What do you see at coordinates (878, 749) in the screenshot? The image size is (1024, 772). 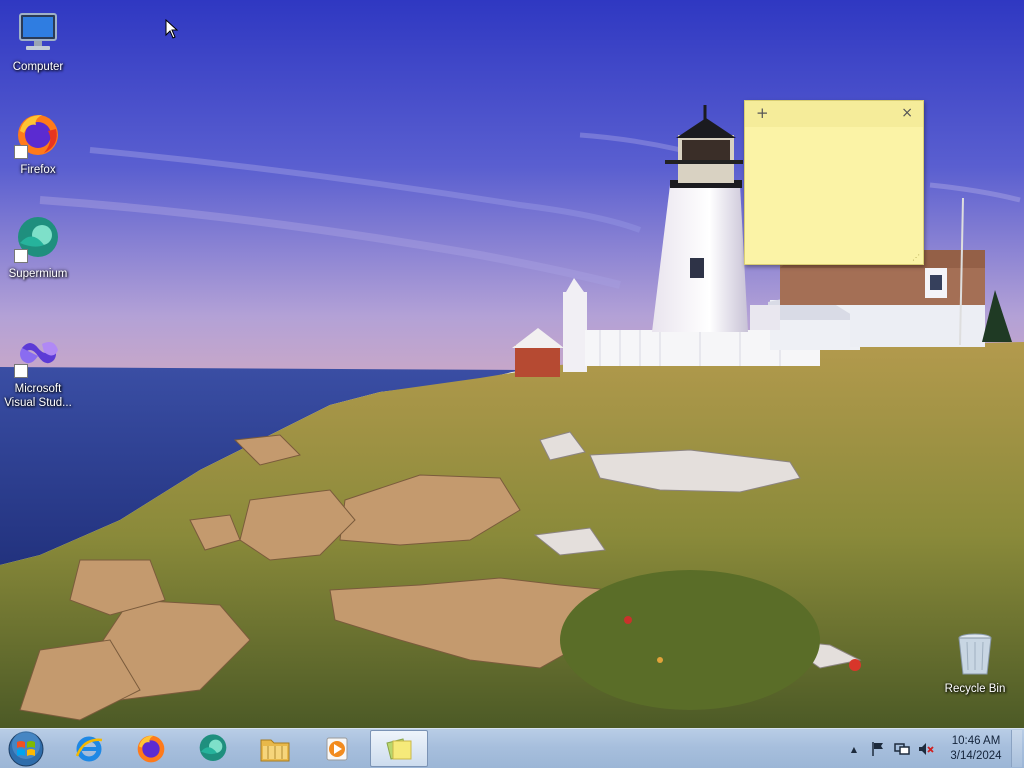 I see `action-center-flag-icon` at bounding box center [878, 749].